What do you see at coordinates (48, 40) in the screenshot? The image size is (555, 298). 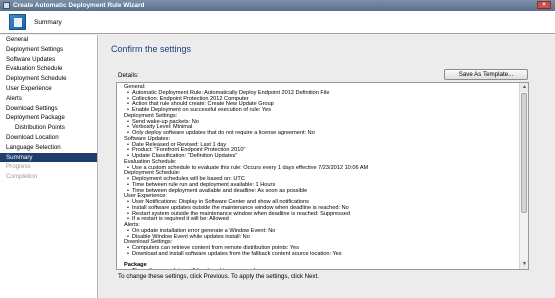 I see `nav-item-general: General` at bounding box center [48, 40].